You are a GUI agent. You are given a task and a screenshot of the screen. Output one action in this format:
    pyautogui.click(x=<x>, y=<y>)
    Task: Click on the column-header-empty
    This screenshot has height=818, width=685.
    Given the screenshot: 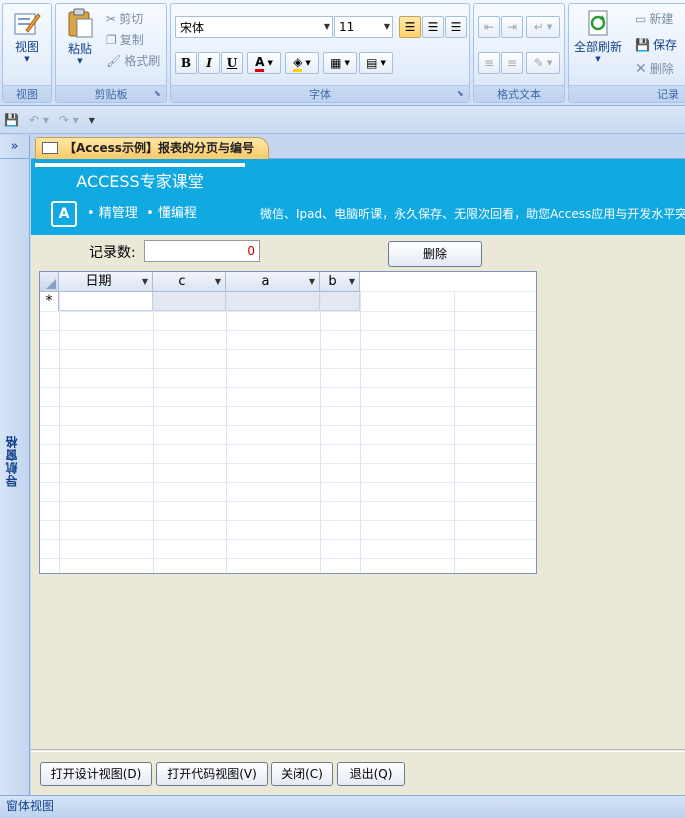 What is the action you would take?
    pyautogui.click(x=448, y=282)
    